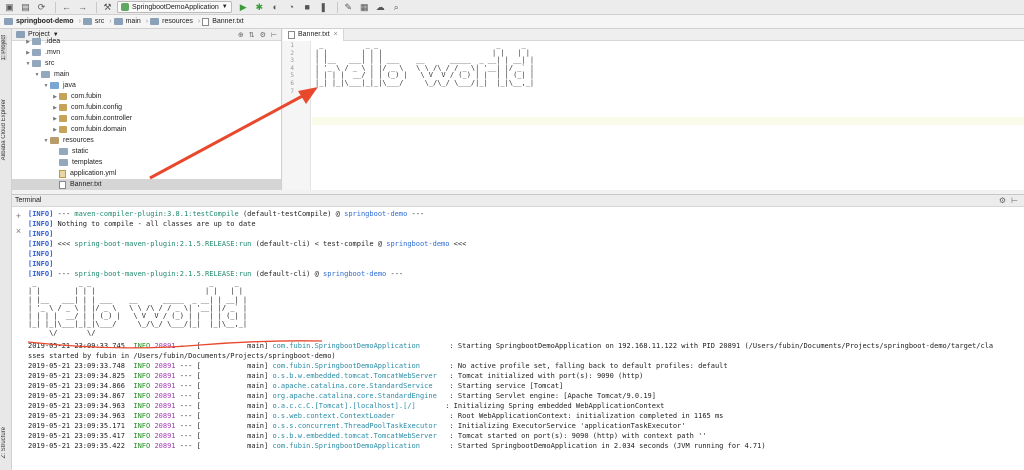 This screenshot has height=470, width=1024. Describe the element at coordinates (525, 254) in the screenshot. I see `terminal-line: [INFO]` at that location.